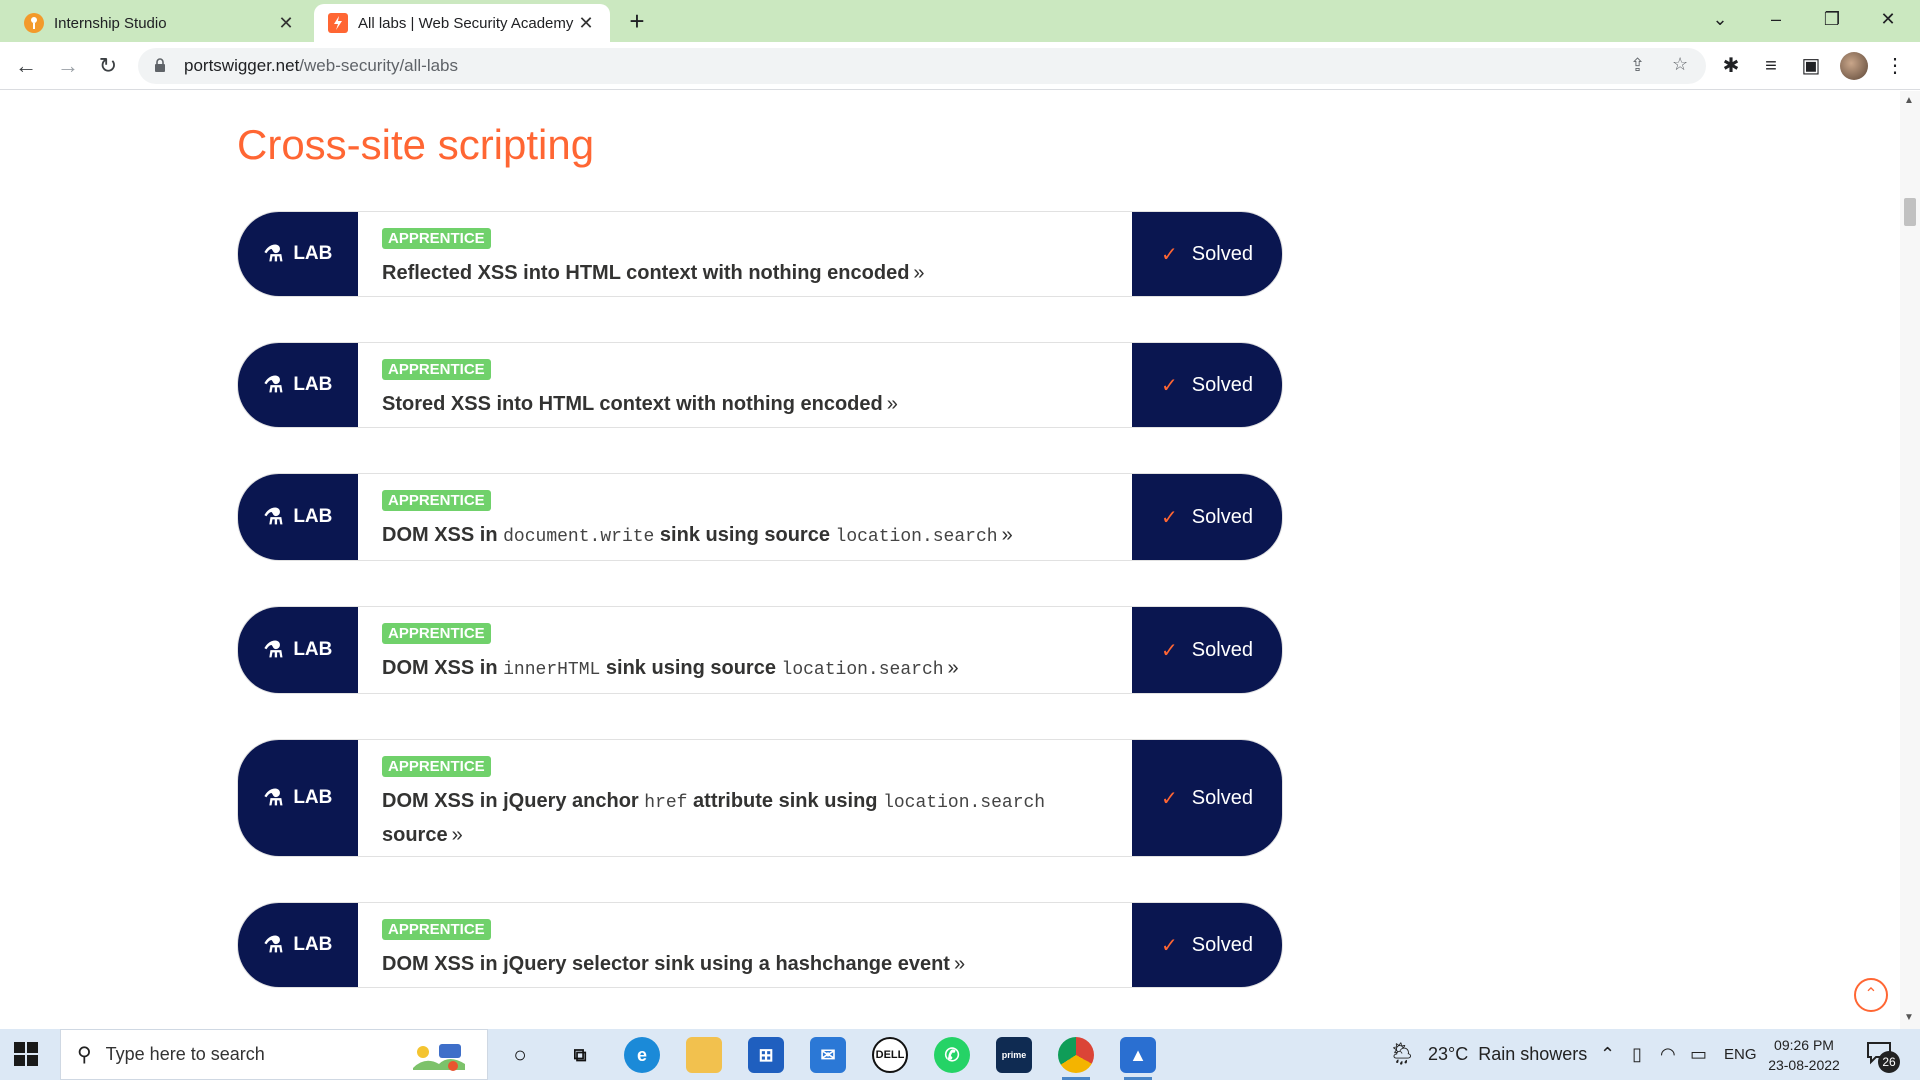  Describe the element at coordinates (443, 535) in the screenshot. I see `lab-title-text: DOM XSS in` at that location.